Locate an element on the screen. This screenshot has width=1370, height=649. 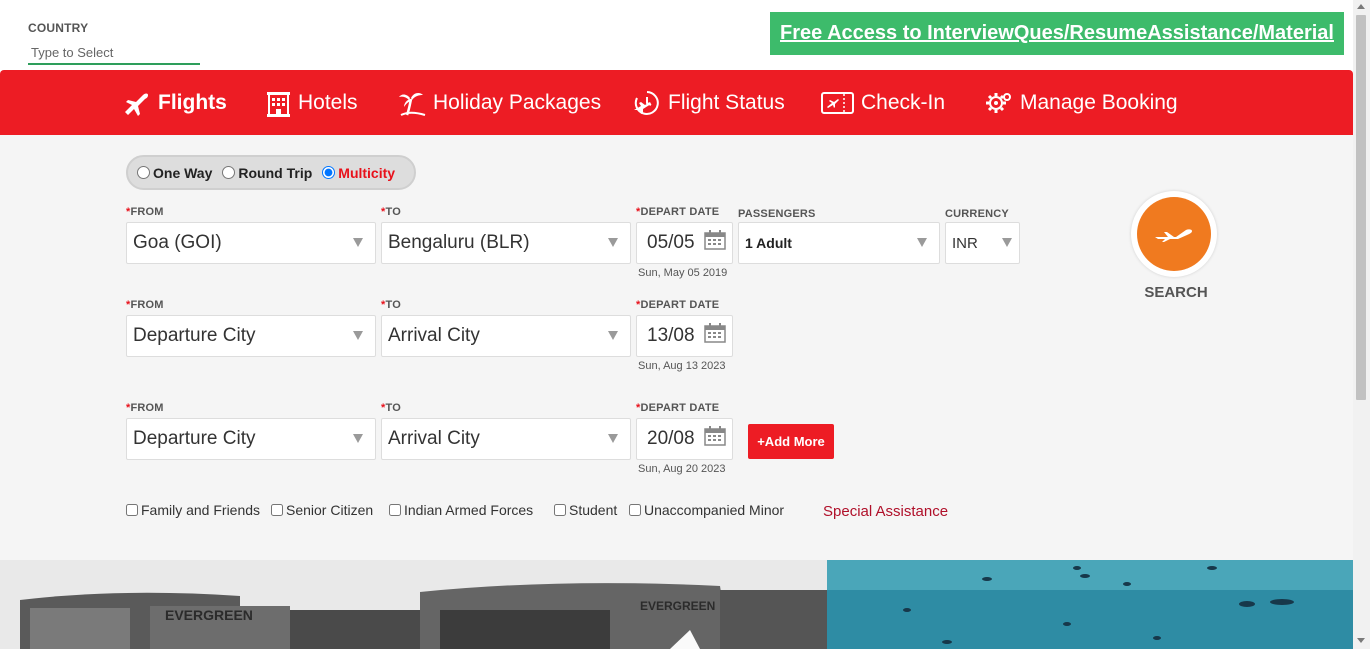
leg2-date-input: 13/08 is located at coordinates (684, 336).